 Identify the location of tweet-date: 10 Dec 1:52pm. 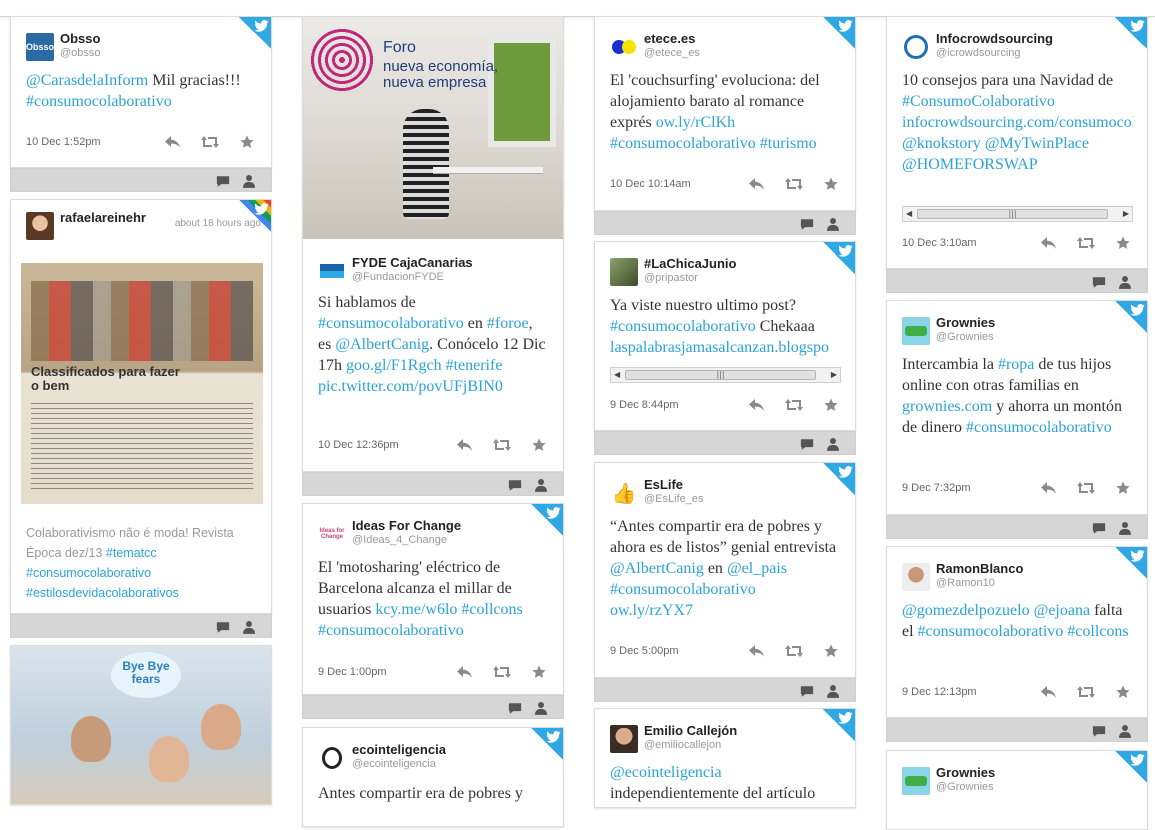
(63, 142).